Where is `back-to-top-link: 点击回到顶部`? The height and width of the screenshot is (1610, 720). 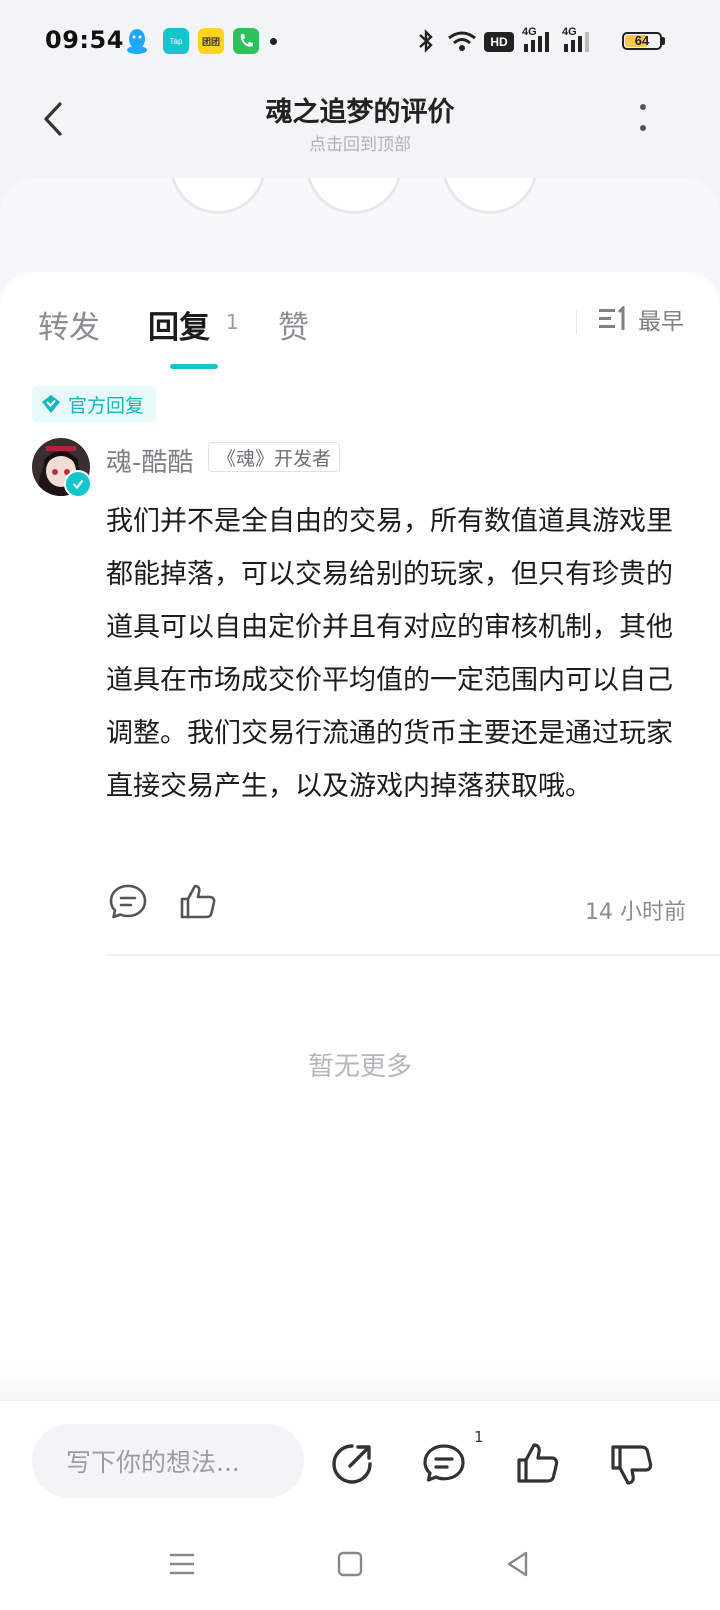 back-to-top-link: 点击回到顶部 is located at coordinates (360, 142).